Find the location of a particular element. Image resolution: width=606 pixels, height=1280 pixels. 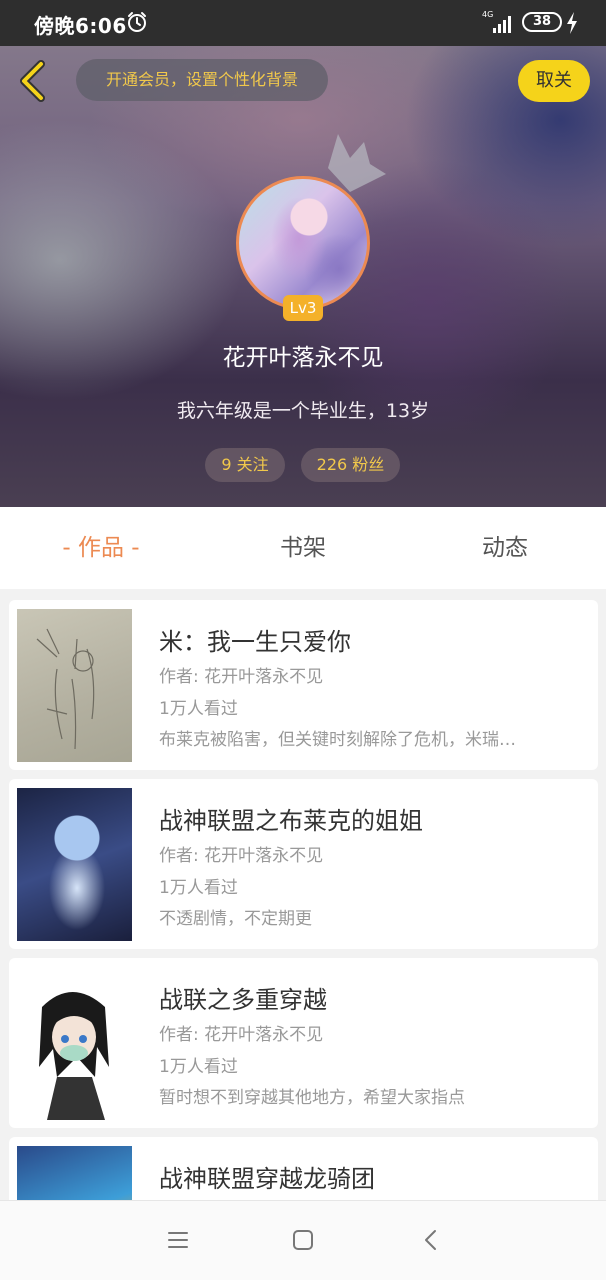

battery-icon: 38 is located at coordinates (542, 22).